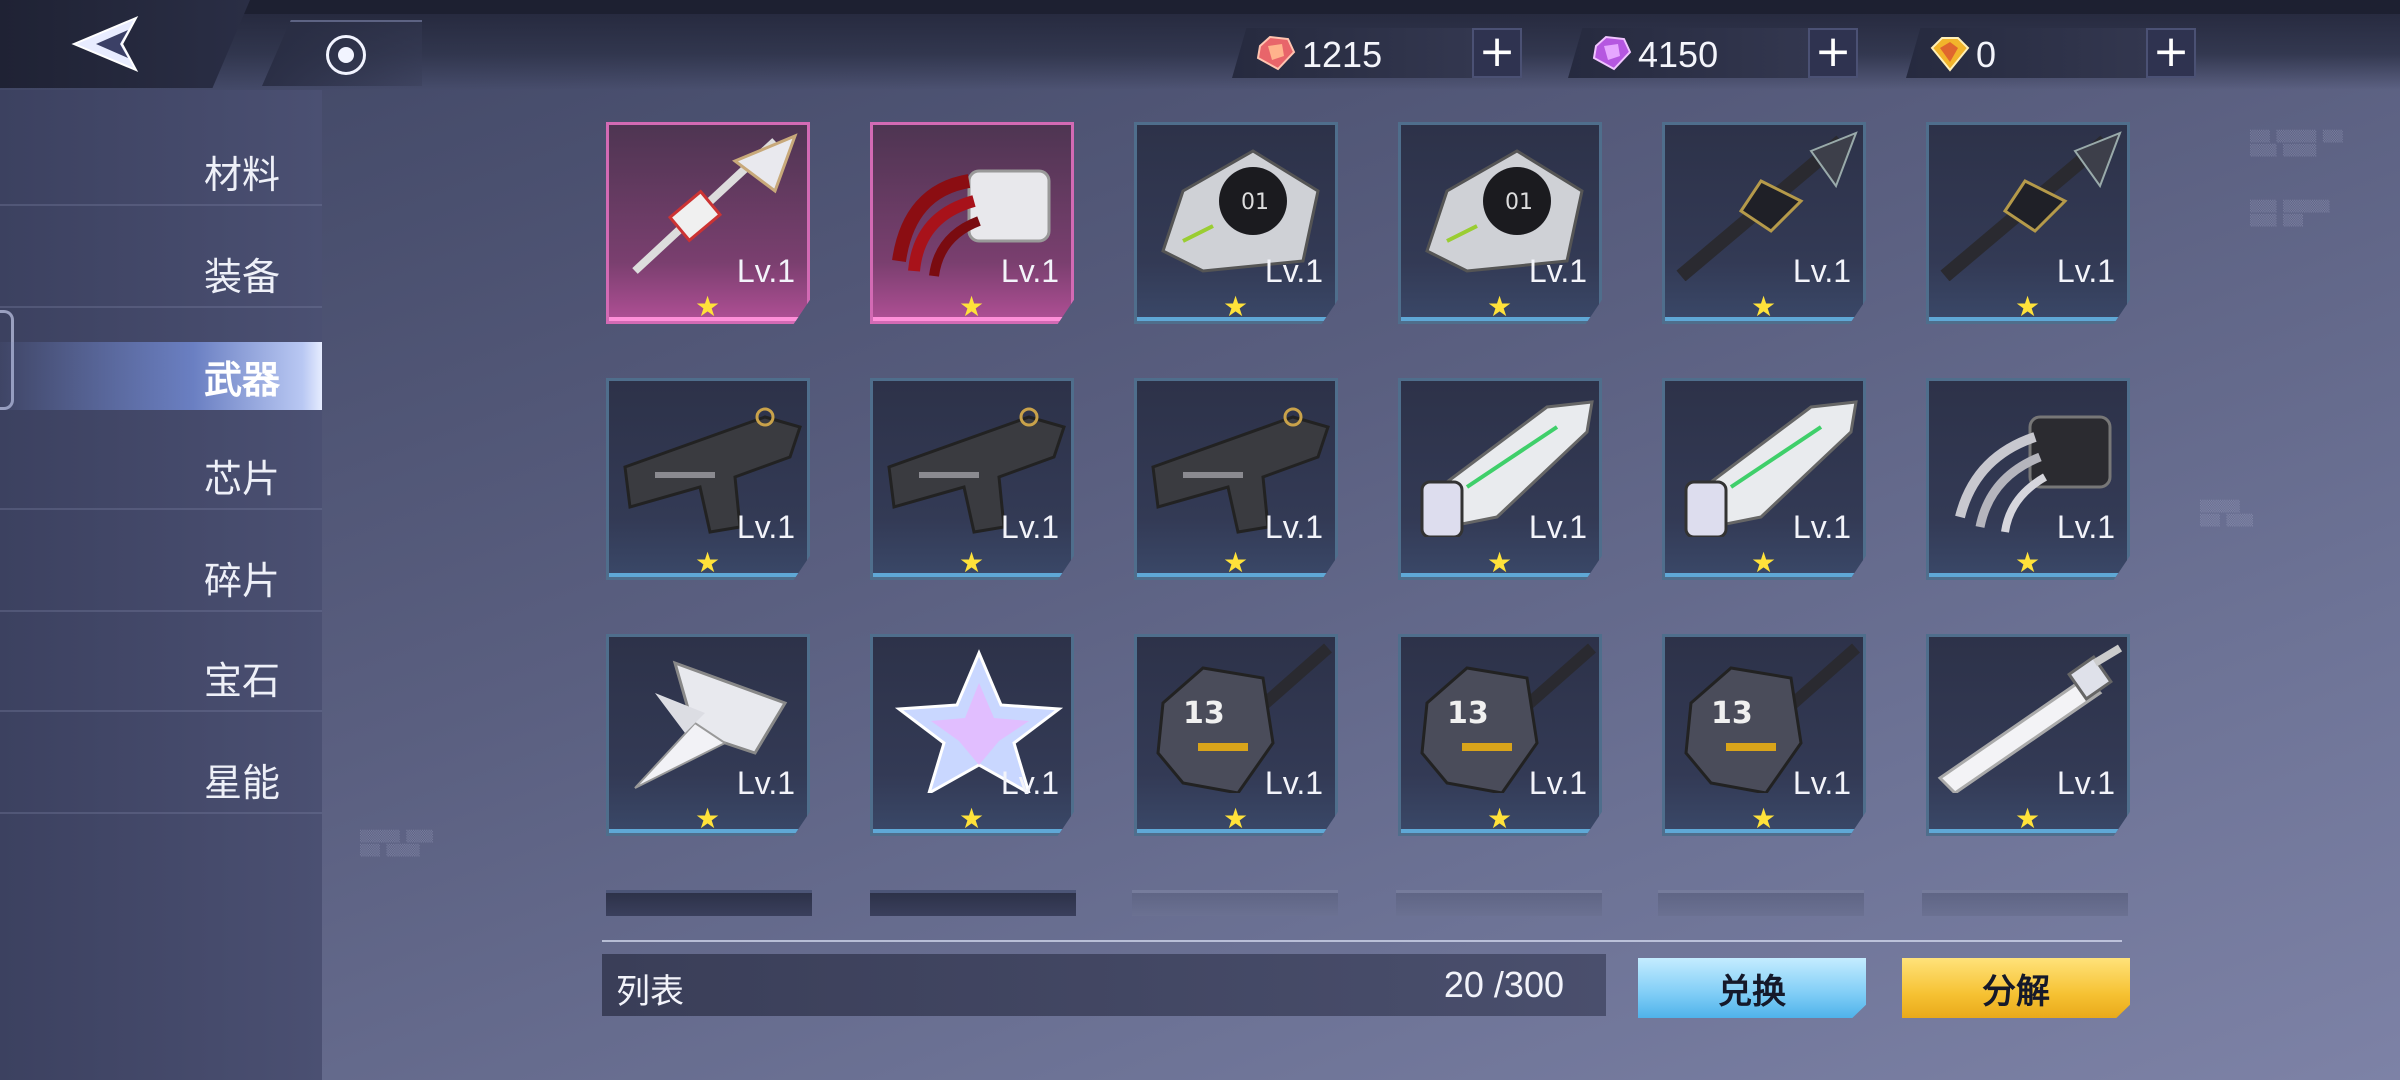 Image resolution: width=2400 pixels, height=1080 pixels. Describe the element at coordinates (161, 476) in the screenshot. I see `sidebar-item-chips: 芯片` at that location.